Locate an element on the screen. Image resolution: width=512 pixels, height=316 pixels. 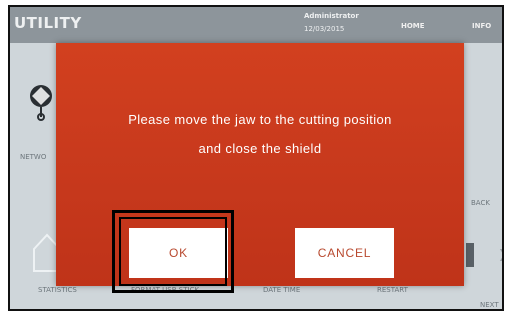
ok-highlight-inner is located at coordinates (173, 251).